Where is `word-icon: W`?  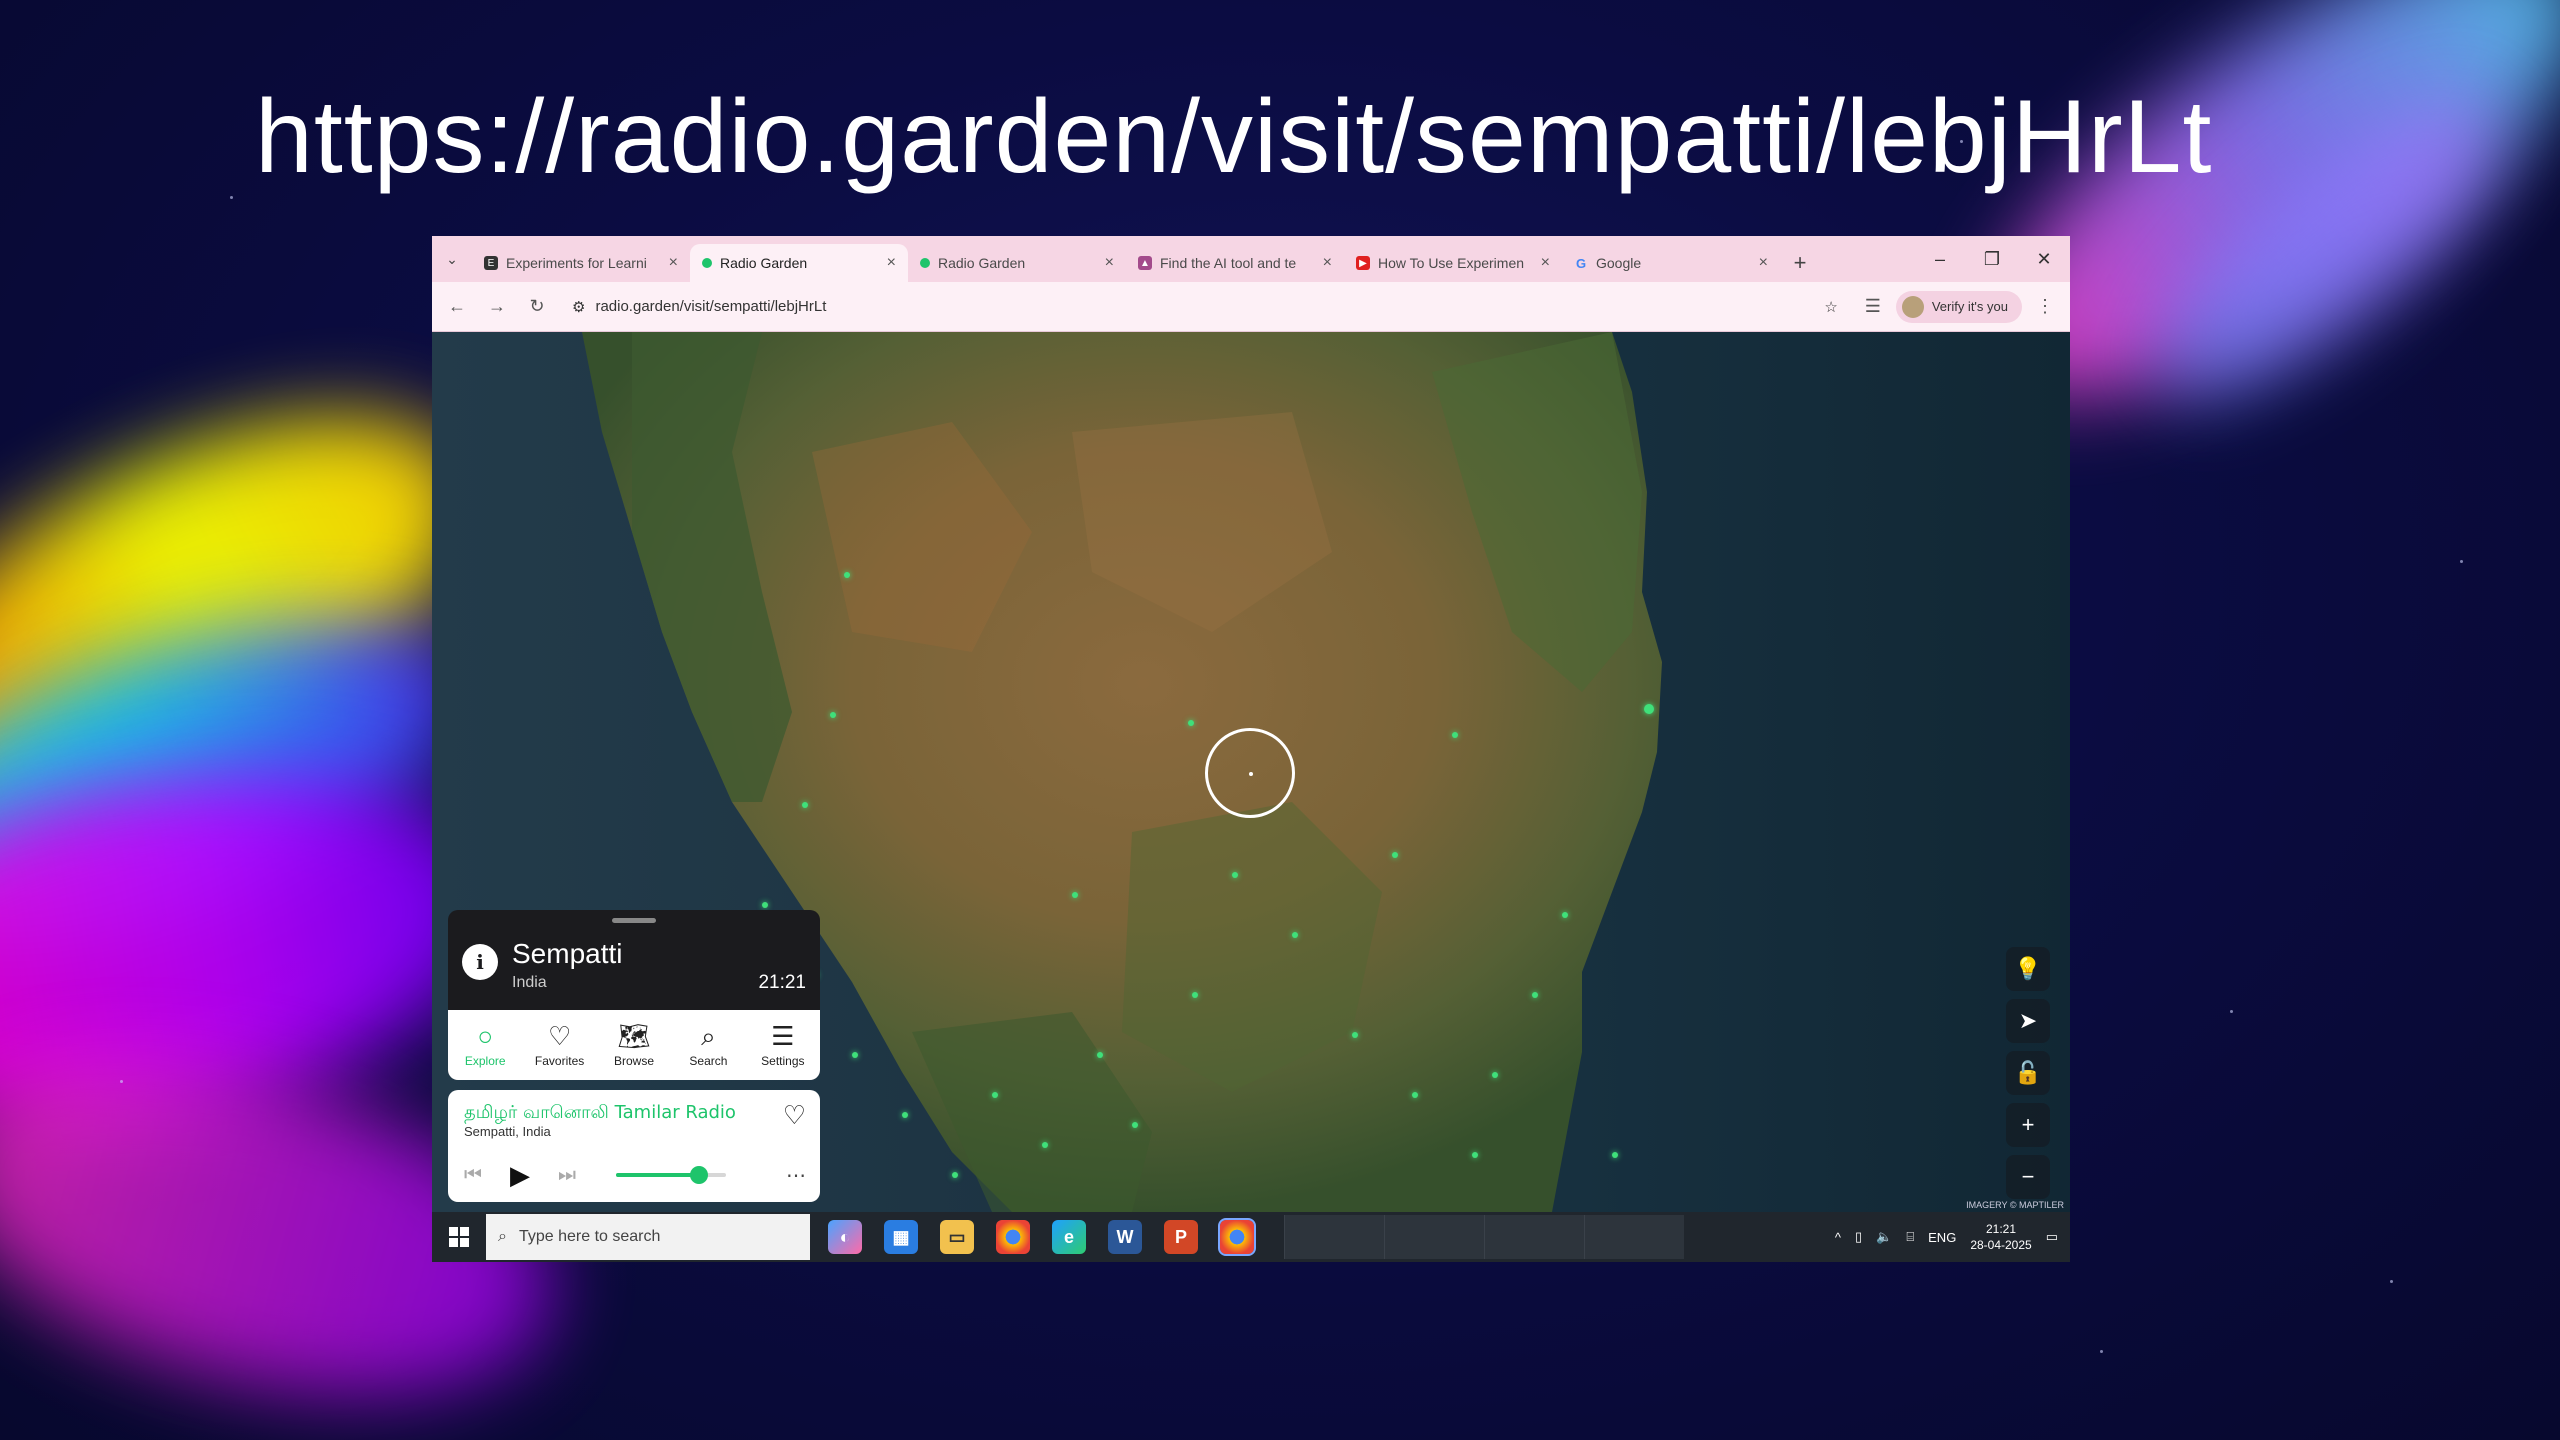
word-icon: W is located at coordinates (1125, 1237).